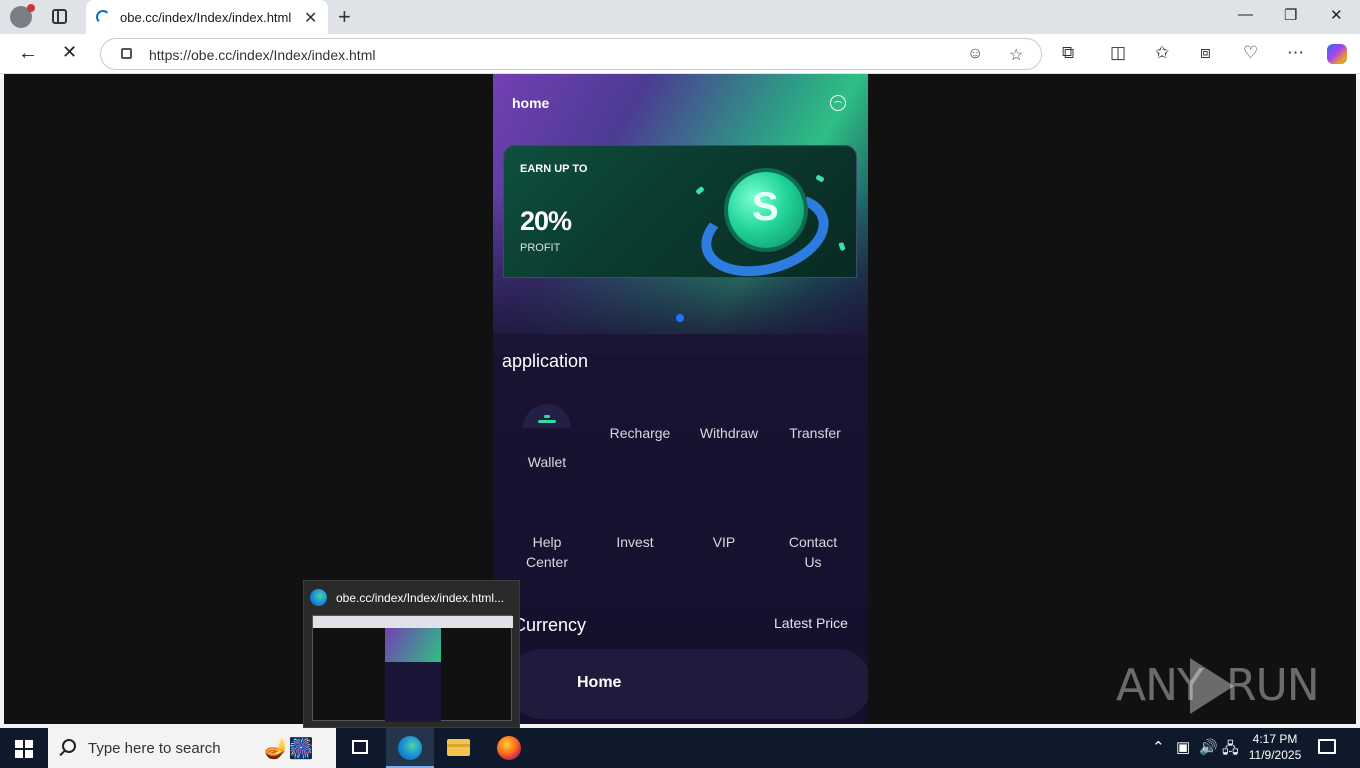 This screenshot has height=768, width=1360. What do you see at coordinates (1230, 750) in the screenshot?
I see `network-icon: 🖧` at bounding box center [1230, 750].